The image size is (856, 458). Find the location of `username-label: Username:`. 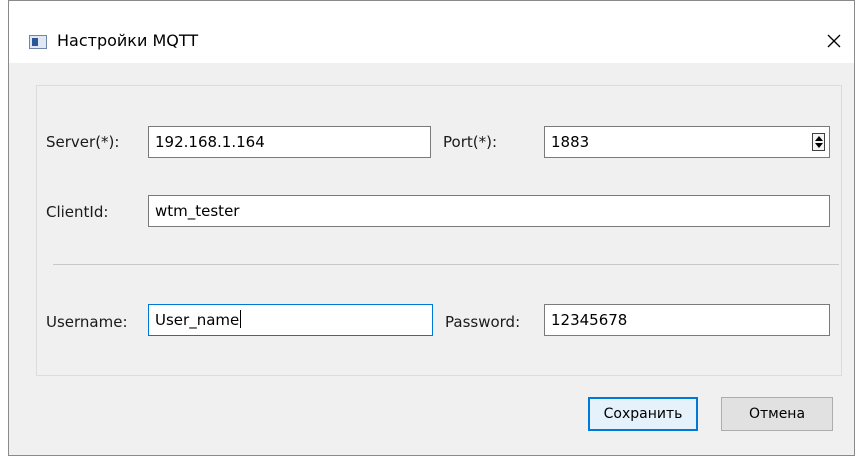

username-label: Username: is located at coordinates (87, 322).